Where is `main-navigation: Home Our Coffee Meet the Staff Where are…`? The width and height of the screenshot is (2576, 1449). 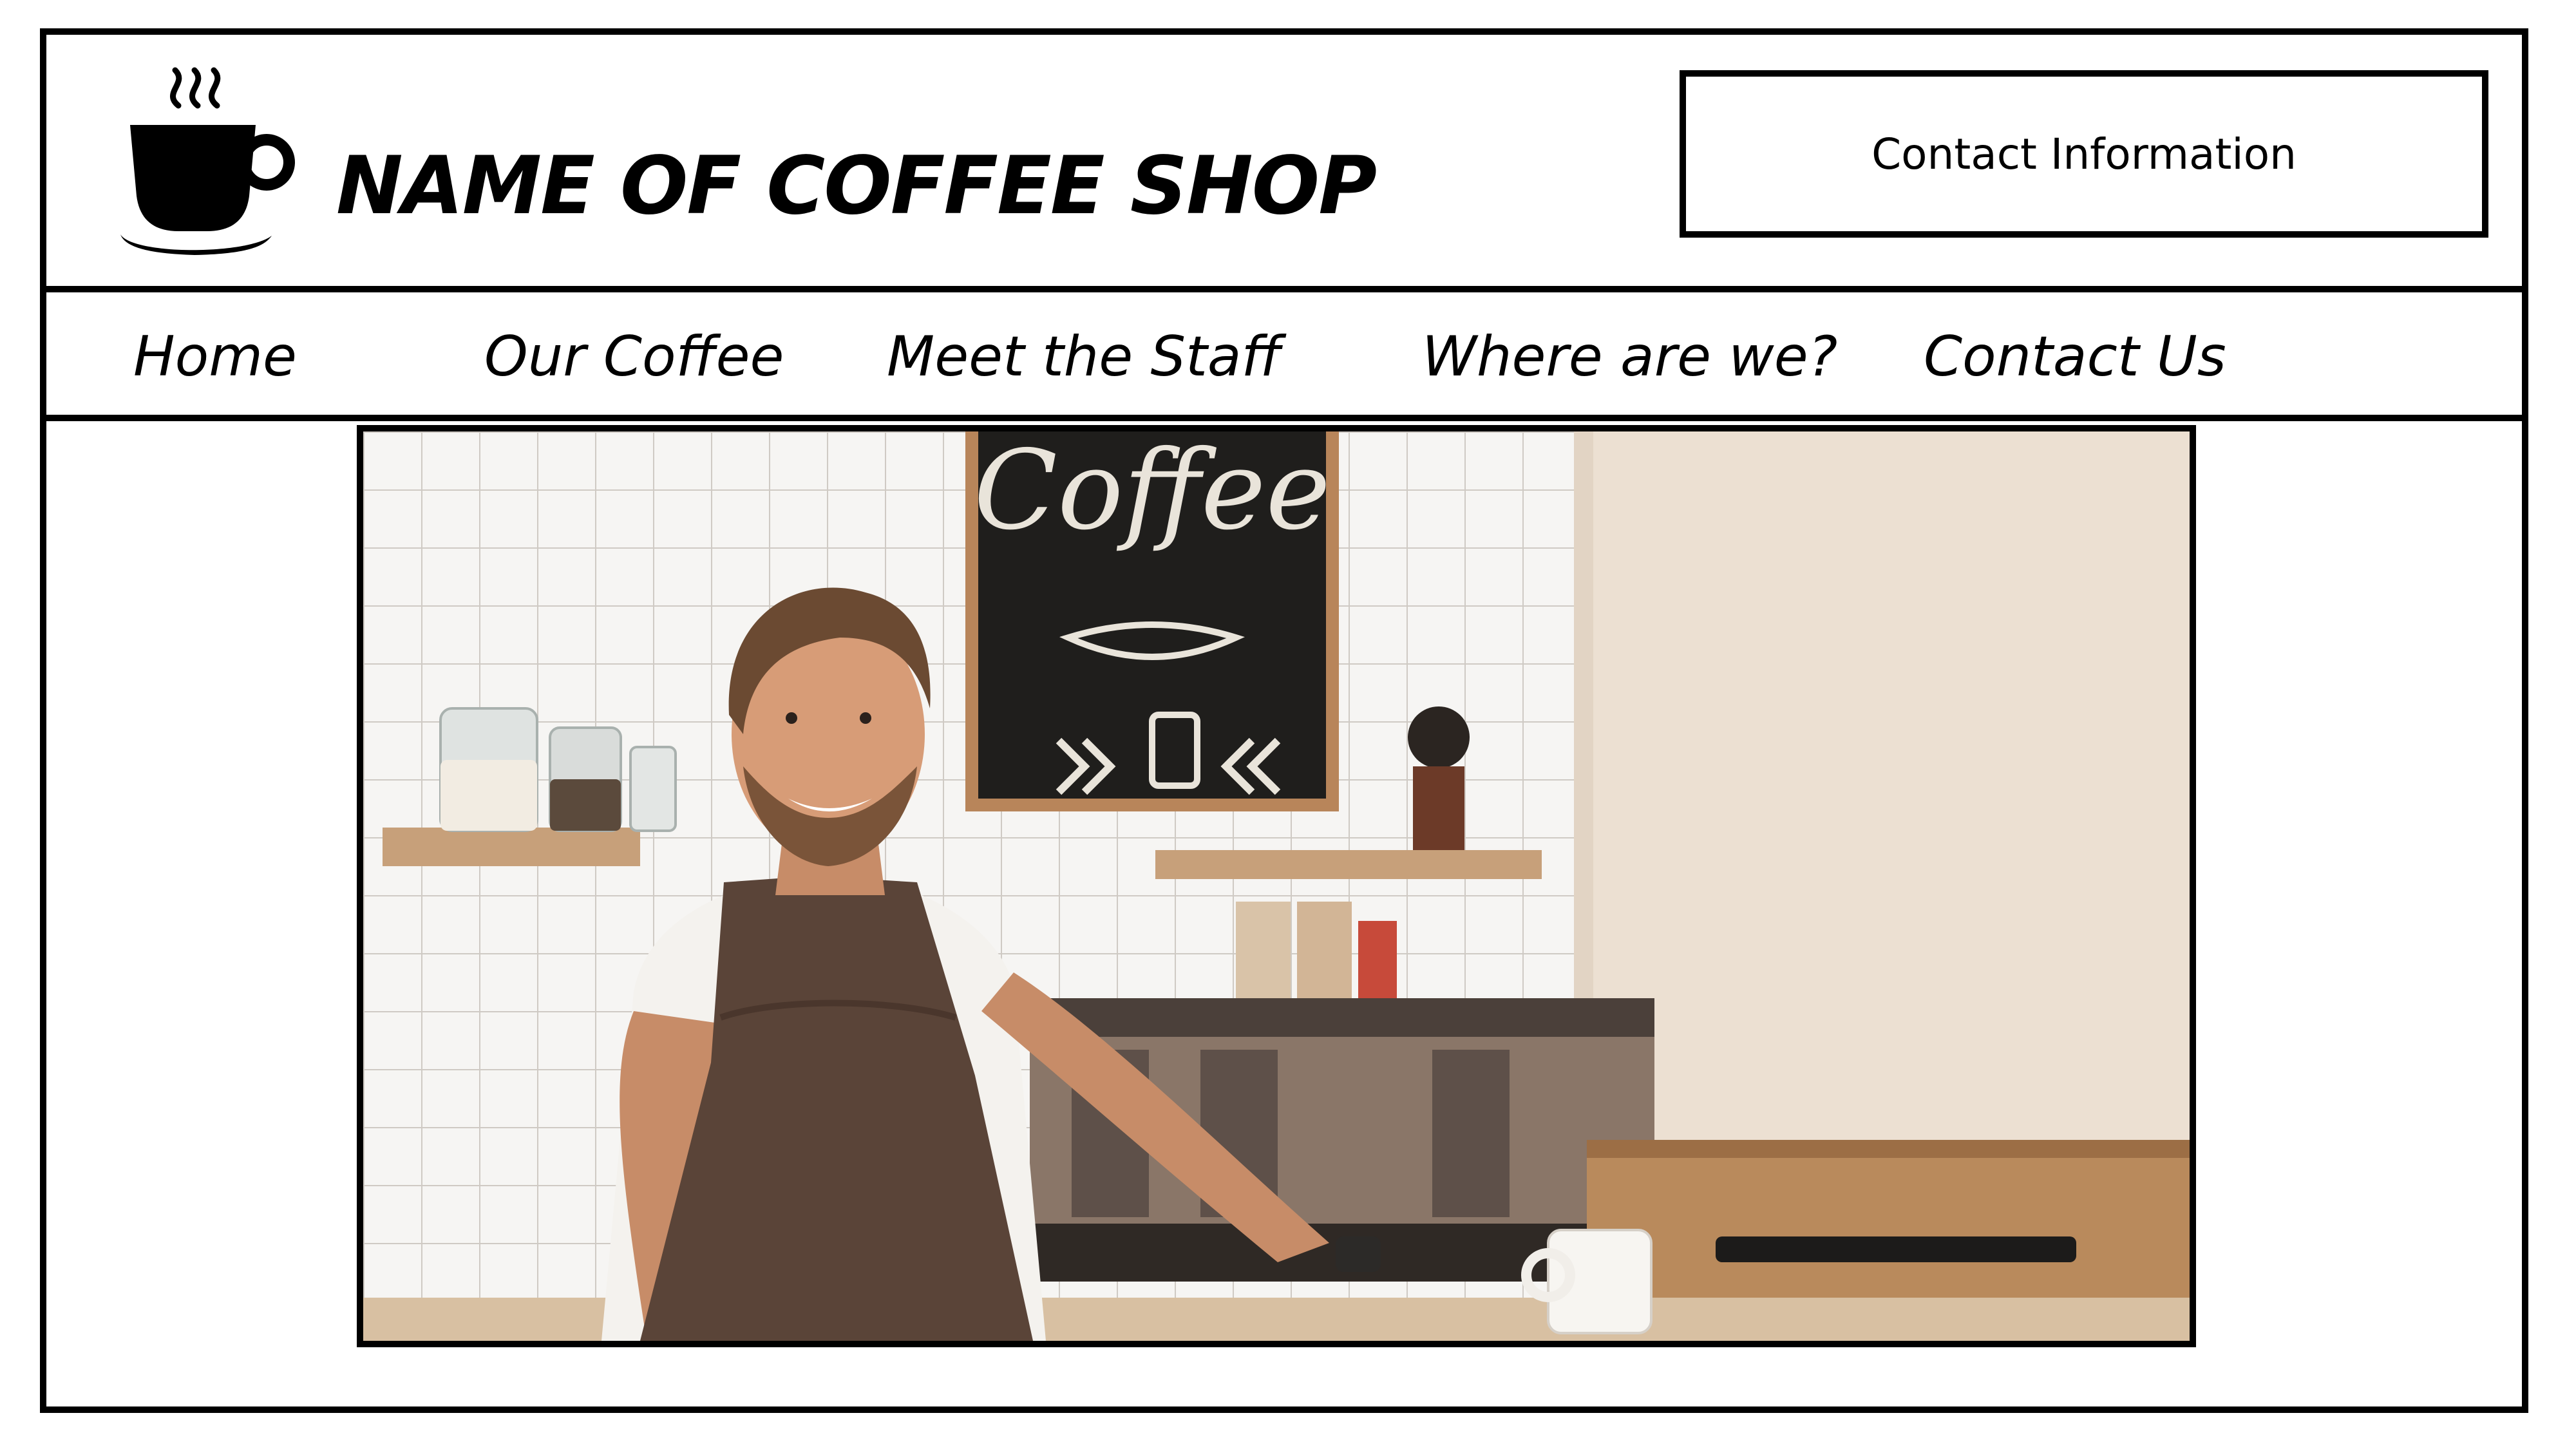
main-navigation: Home Our Coffee Meet the Staff Where are… is located at coordinates (1284, 356).